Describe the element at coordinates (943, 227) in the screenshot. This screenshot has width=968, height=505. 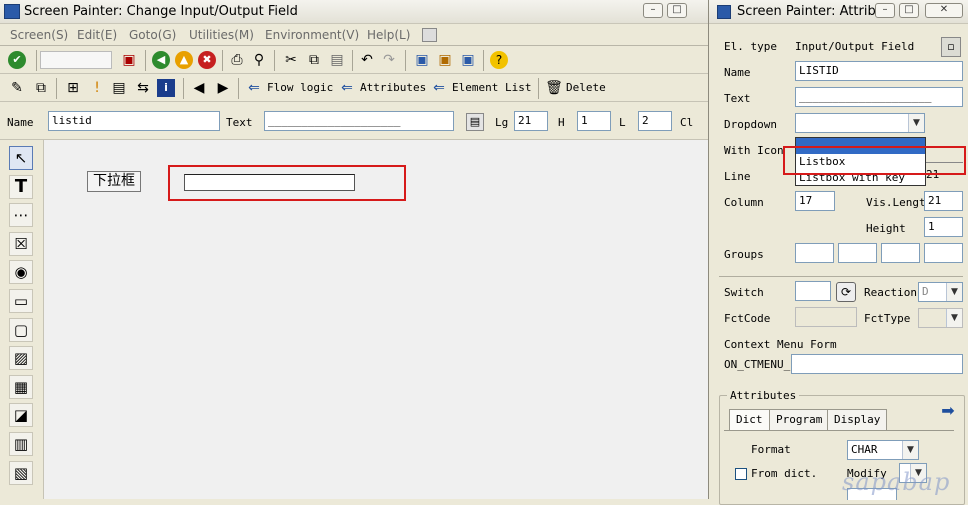
I see `height-field: 1` at that location.